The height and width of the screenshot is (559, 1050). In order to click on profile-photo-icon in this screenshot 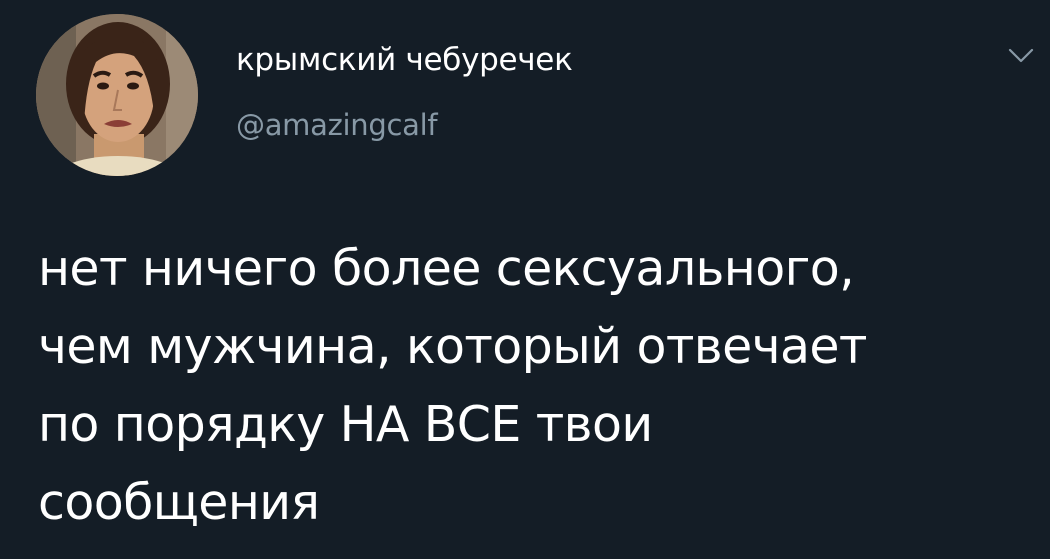, I will do `click(117, 95)`.